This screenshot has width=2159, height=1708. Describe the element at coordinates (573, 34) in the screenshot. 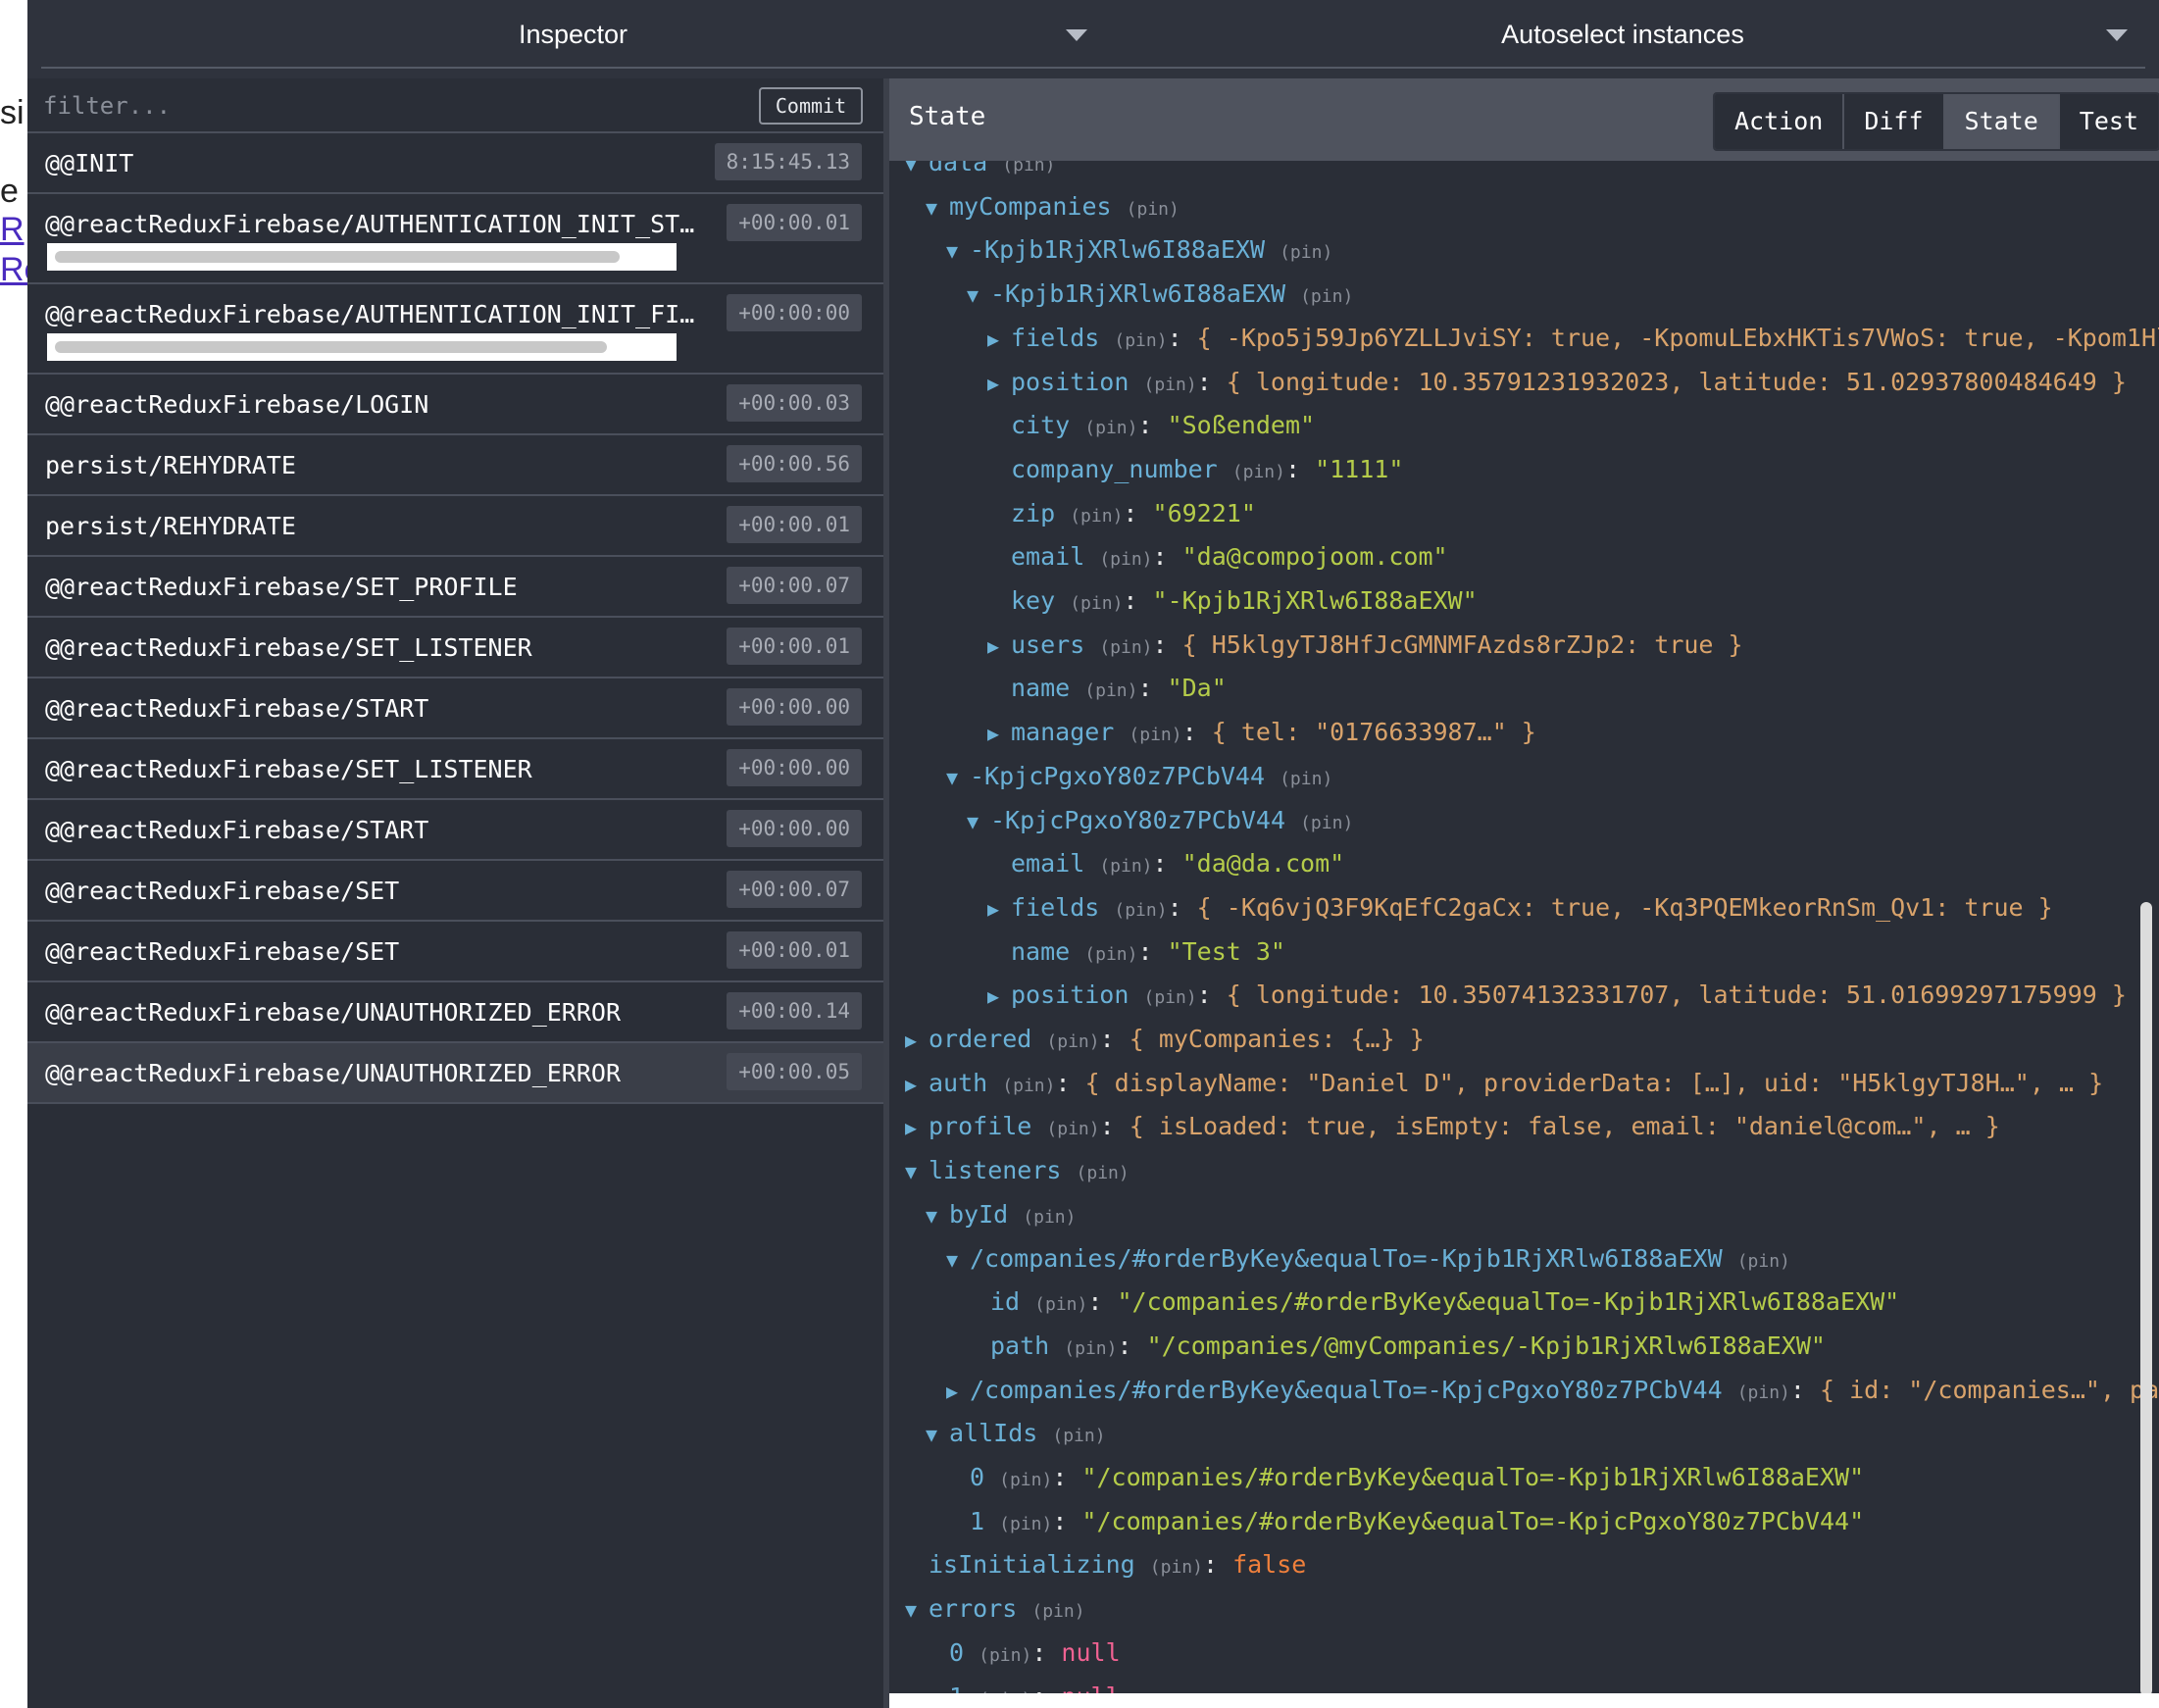

I see `inspector-select: Inspector` at that location.